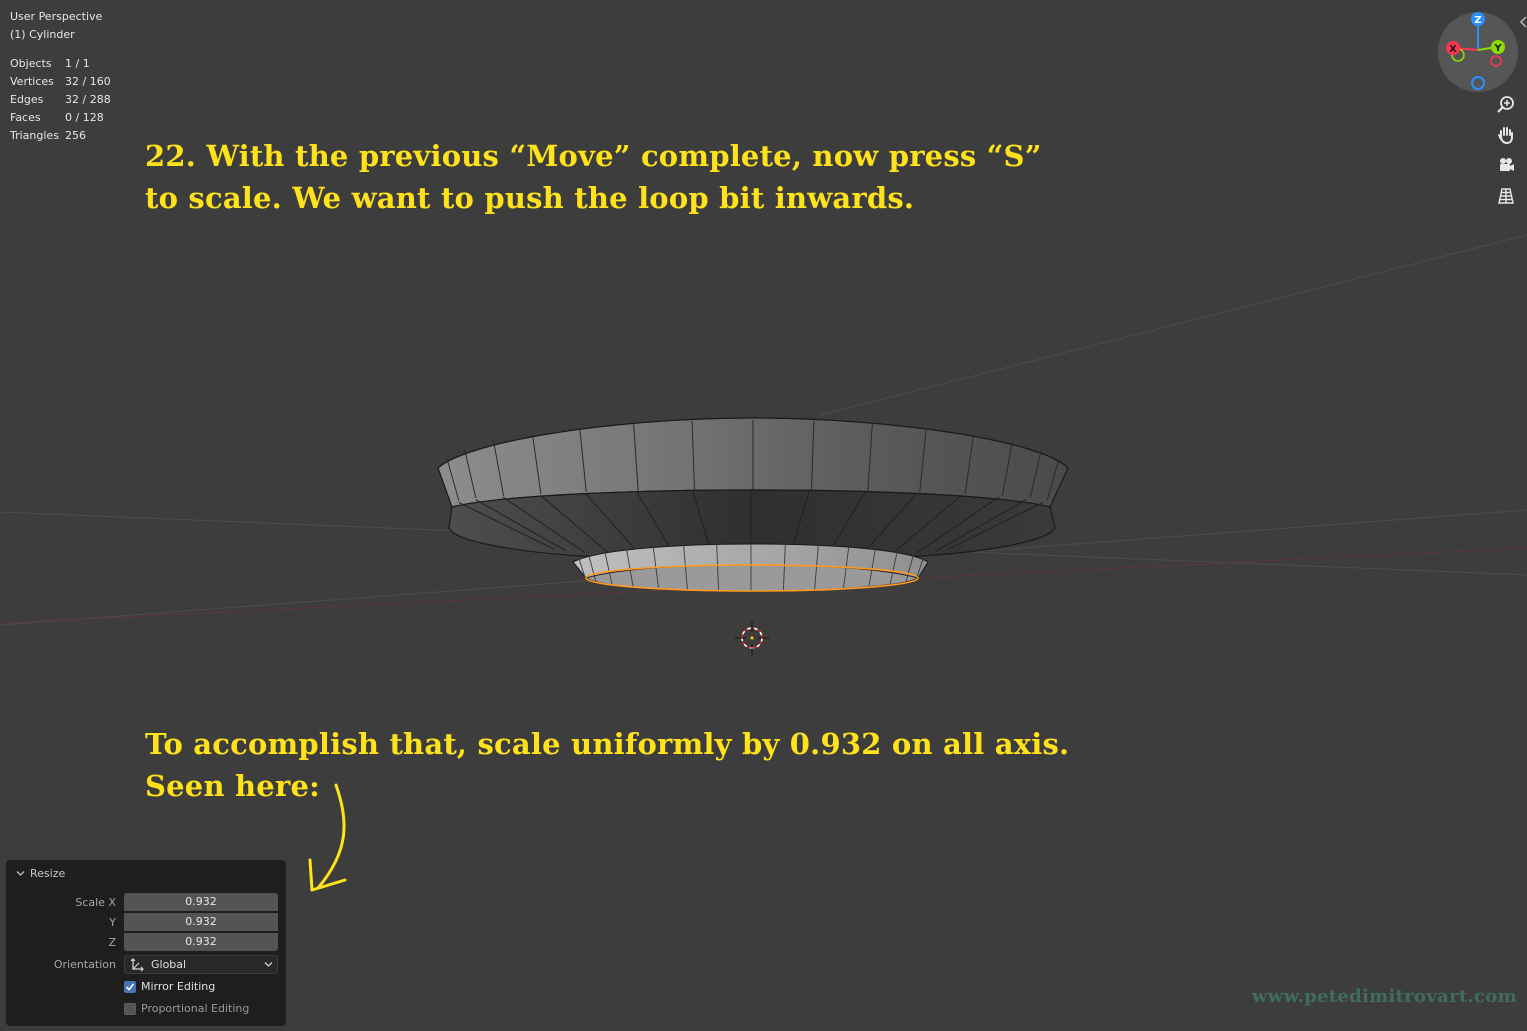 This screenshot has width=1527, height=1031. I want to click on stat-row-faces: Faces 0 / 128, so click(57, 117).